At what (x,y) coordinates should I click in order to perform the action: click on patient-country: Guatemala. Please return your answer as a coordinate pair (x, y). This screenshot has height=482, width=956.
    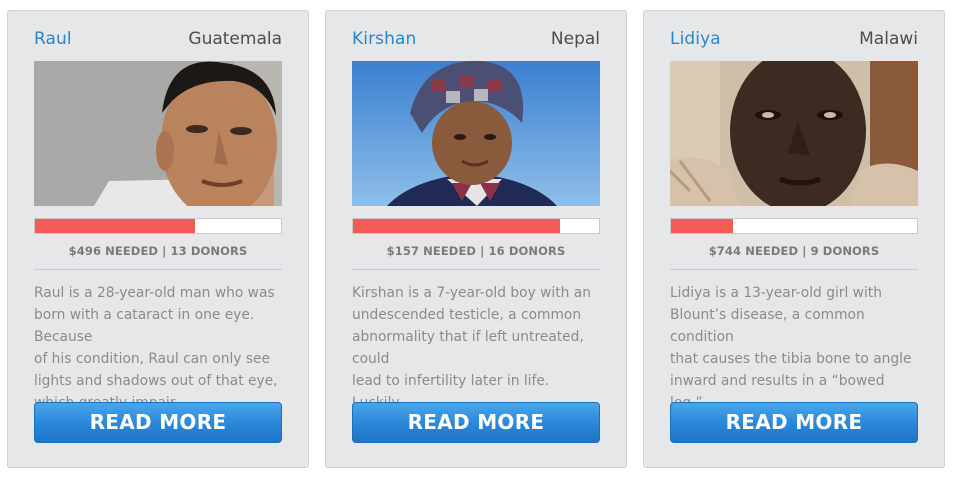
    Looking at the image, I should click on (235, 39).